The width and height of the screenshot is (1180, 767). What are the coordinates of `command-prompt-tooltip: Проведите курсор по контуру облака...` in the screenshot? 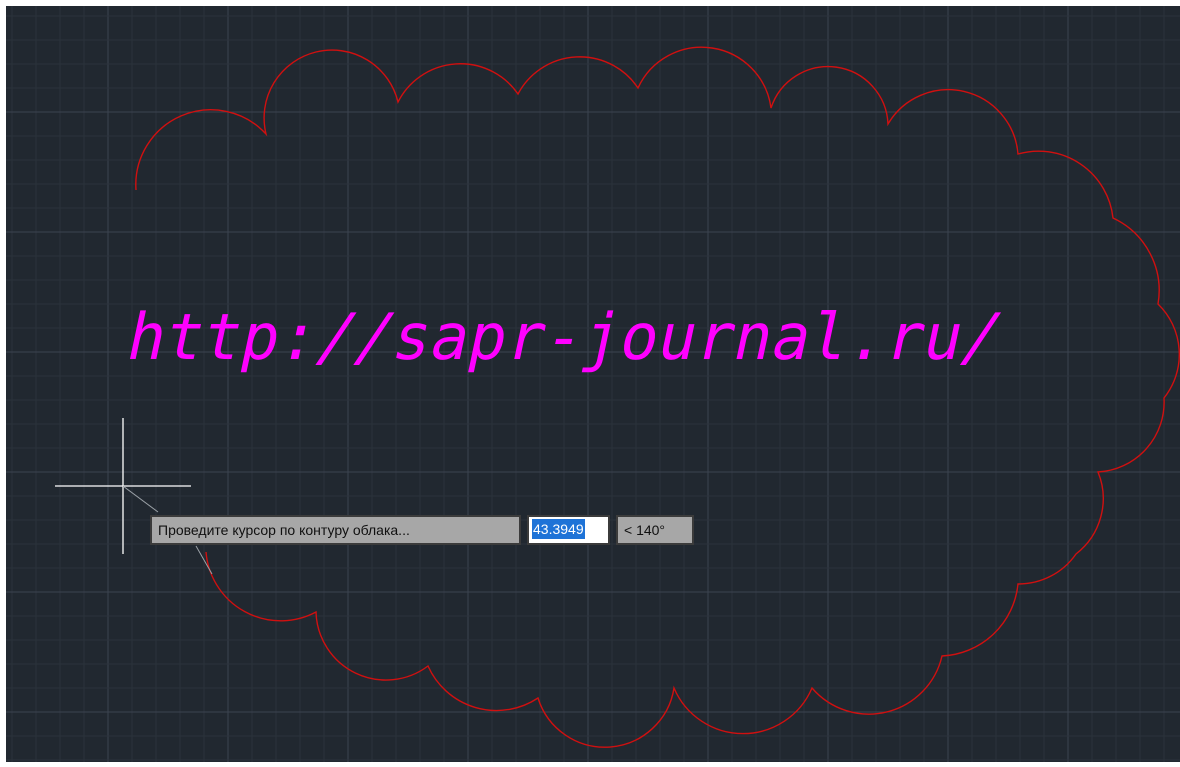 It's located at (335, 530).